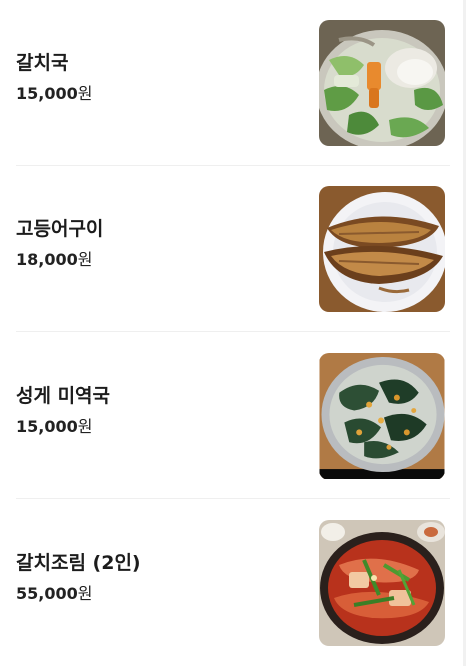  Describe the element at coordinates (78, 563) in the screenshot. I see `menu-item-name: 갈치조림 (2인)` at that location.